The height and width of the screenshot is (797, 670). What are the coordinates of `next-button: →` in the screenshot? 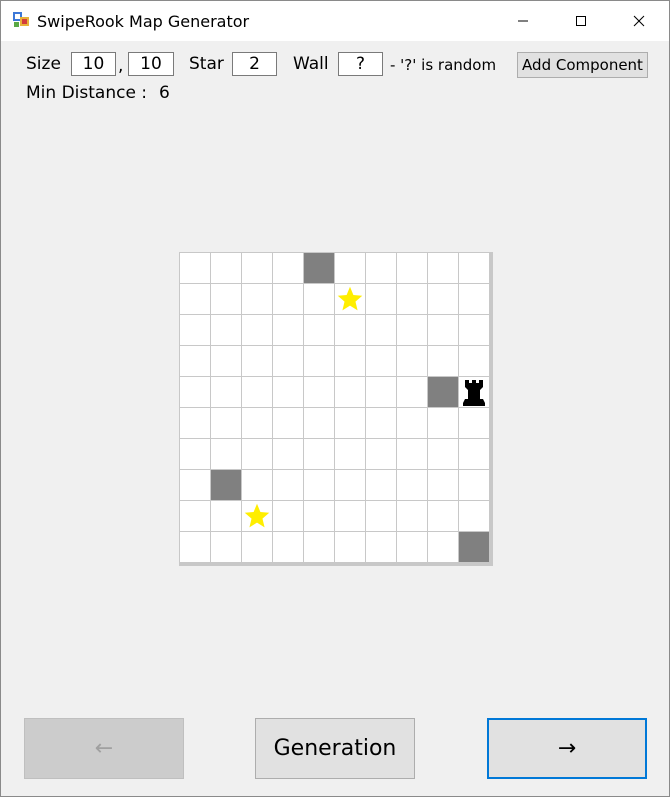 It's located at (567, 748).